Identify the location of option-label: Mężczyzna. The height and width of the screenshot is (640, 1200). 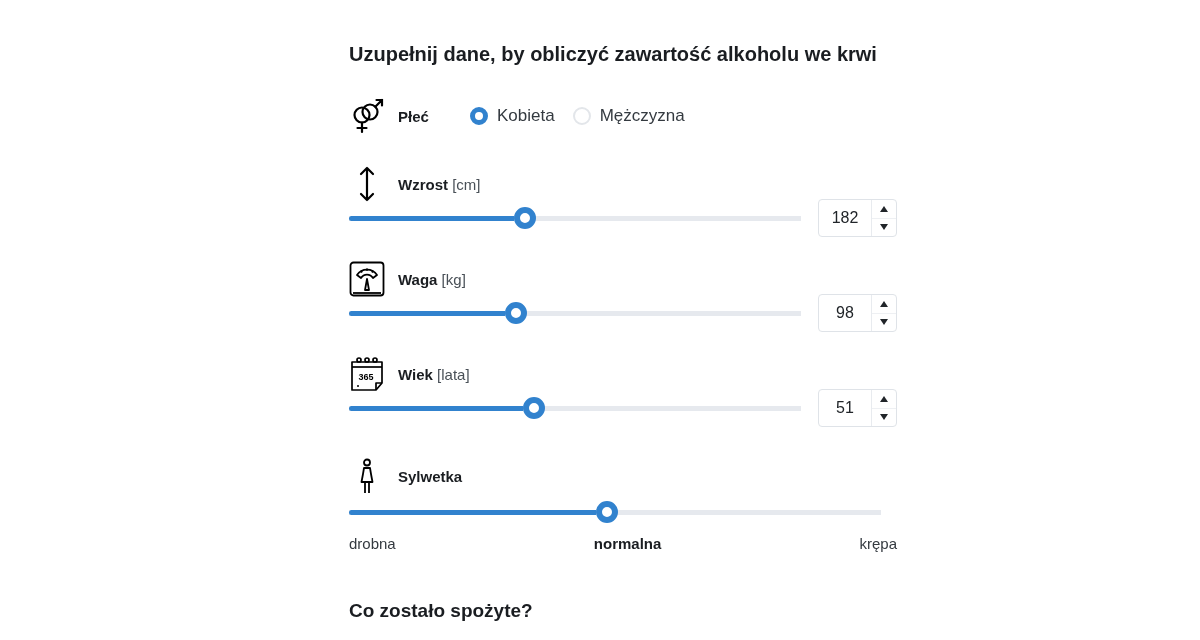
(642, 116).